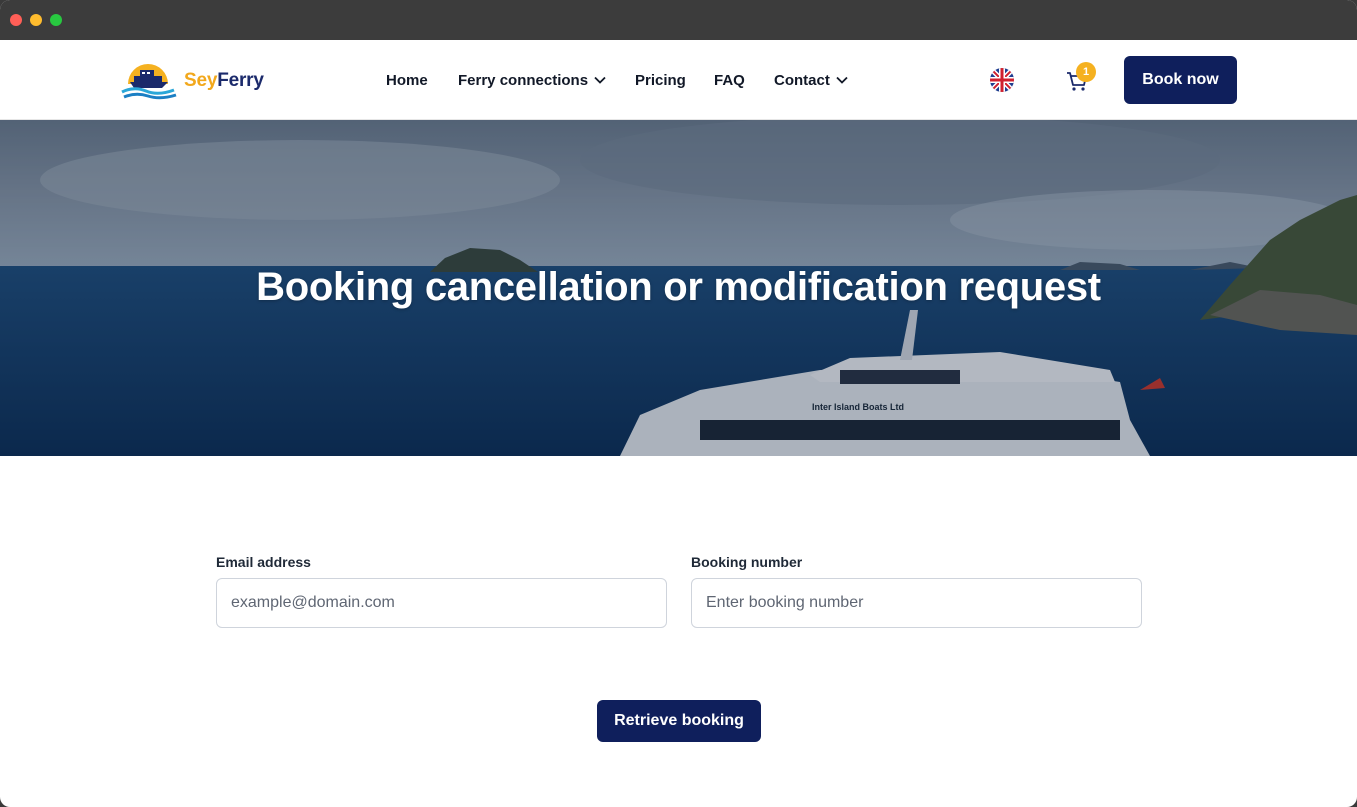  I want to click on nav-contact: Contact, so click(811, 81).